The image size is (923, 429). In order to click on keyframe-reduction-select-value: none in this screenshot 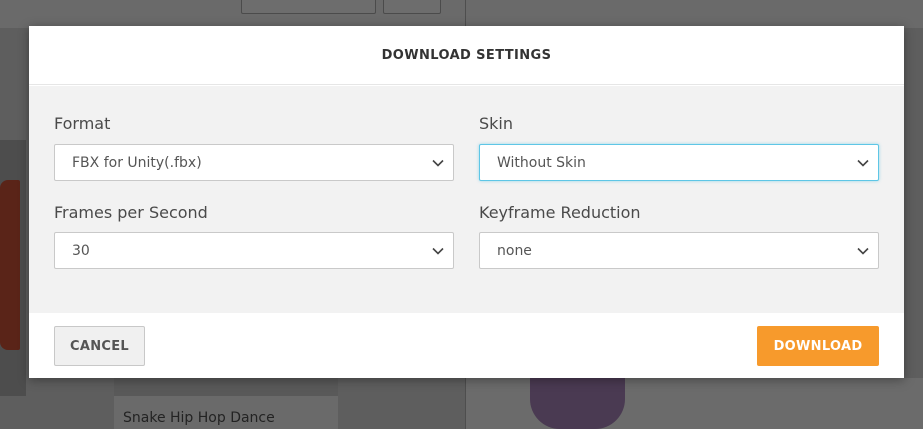, I will do `click(514, 250)`.